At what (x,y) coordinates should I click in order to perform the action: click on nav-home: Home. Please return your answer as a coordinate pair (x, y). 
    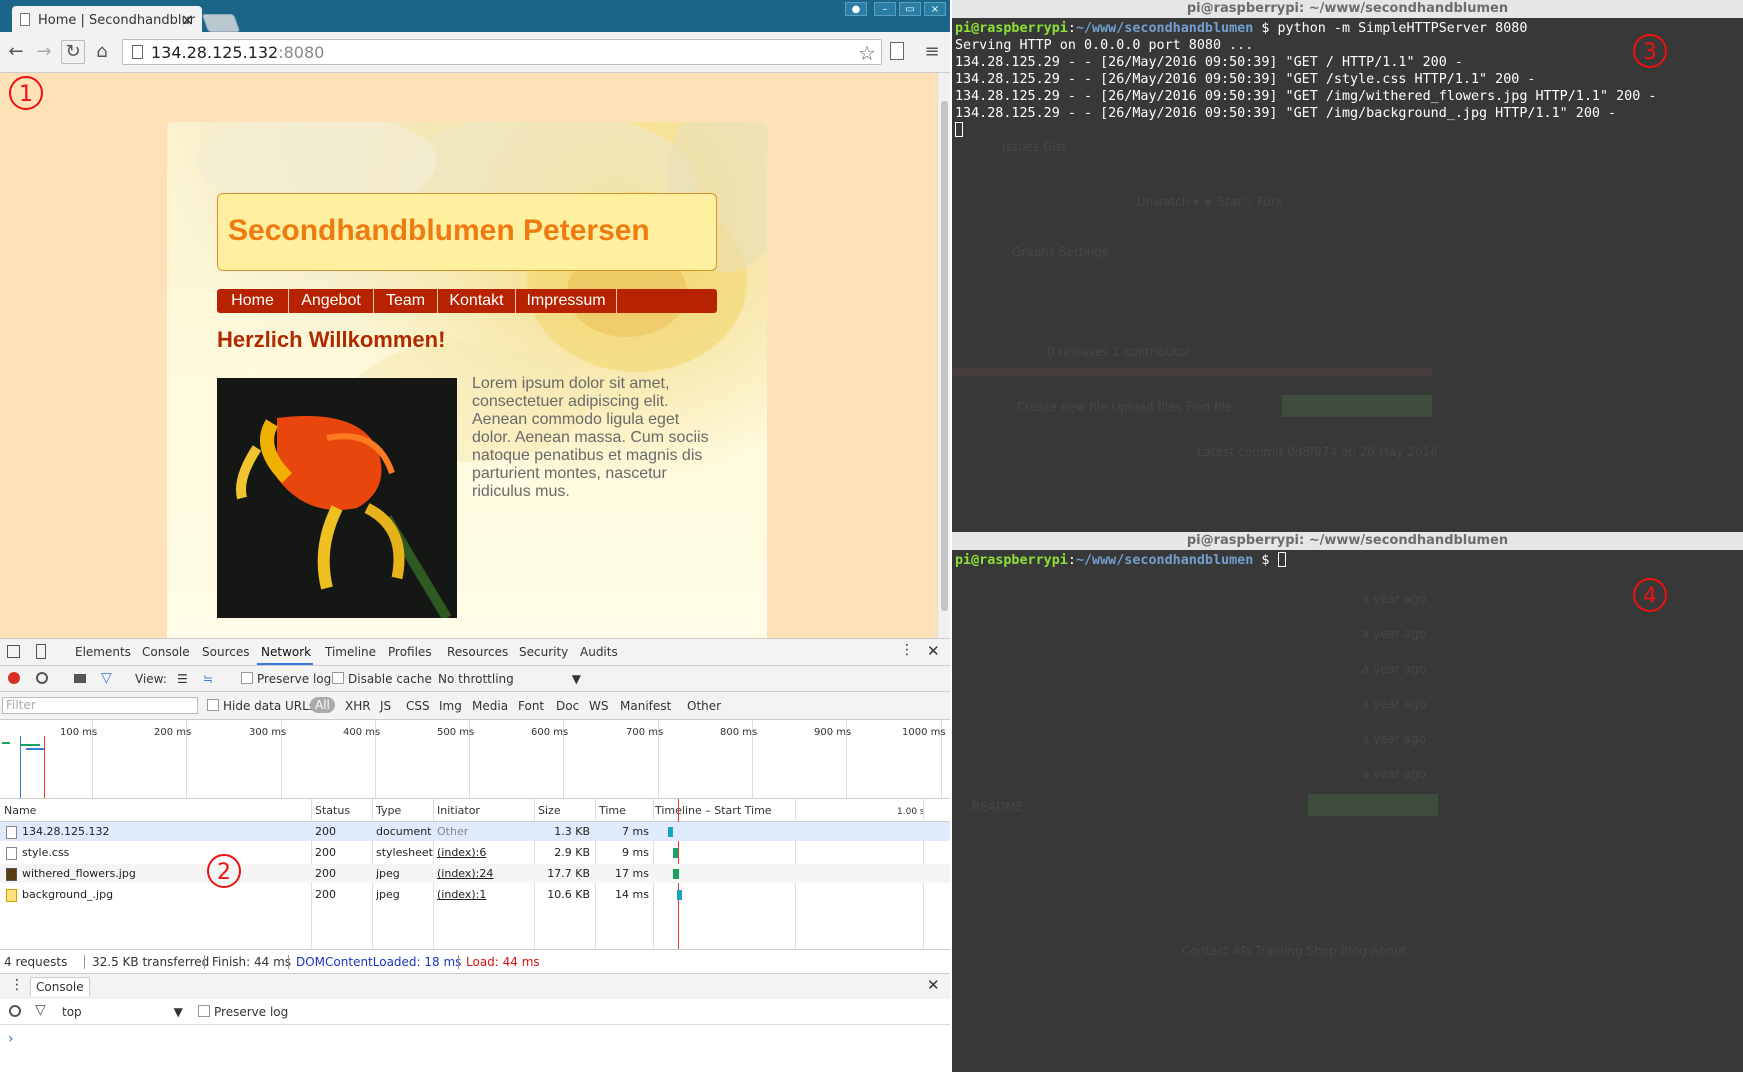
    Looking at the image, I should click on (253, 301).